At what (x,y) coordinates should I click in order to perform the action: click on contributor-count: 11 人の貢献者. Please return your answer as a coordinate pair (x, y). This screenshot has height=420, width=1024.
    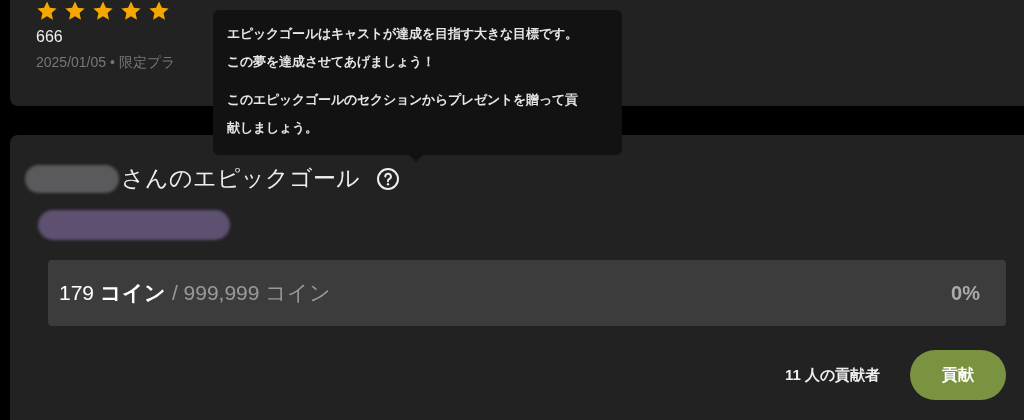
    Looking at the image, I should click on (832, 375).